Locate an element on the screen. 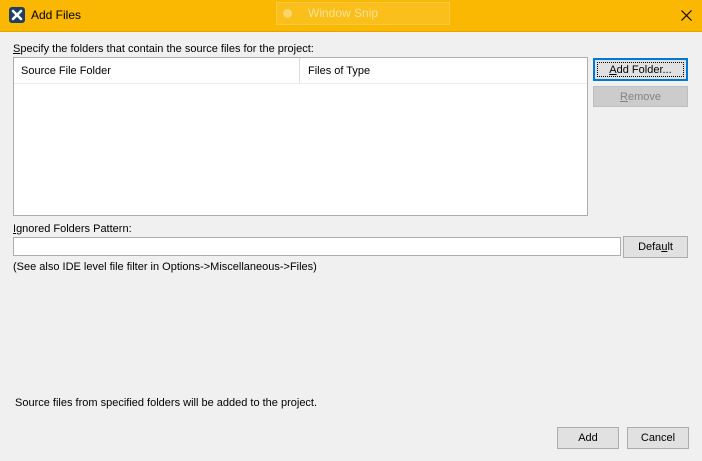 The height and width of the screenshot is (461, 702). focus-ring is located at coordinates (640, 69).